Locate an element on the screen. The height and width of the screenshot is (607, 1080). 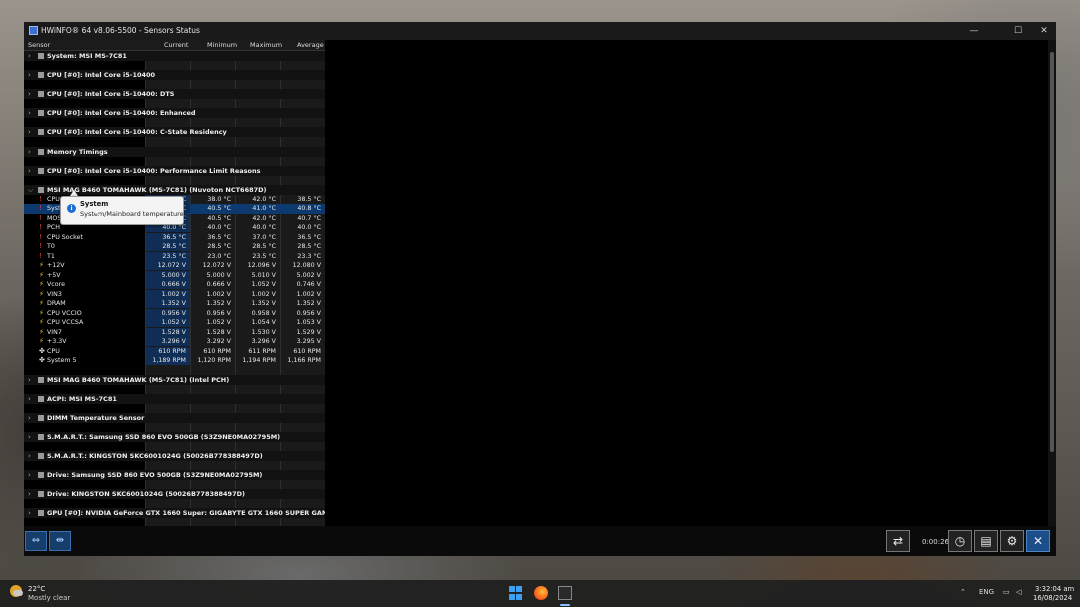
thermometer-icon: ! is located at coordinates (40, 246).